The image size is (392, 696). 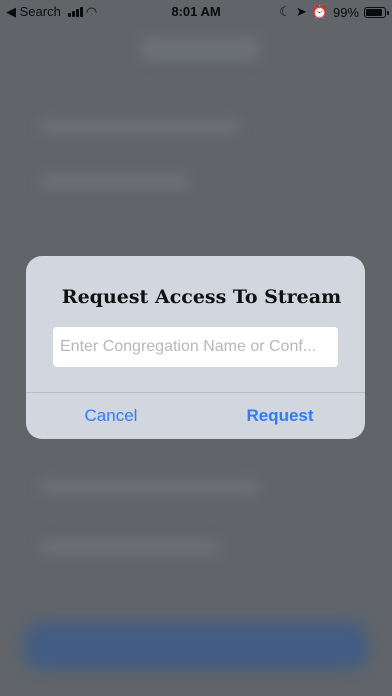 I want to click on blurred-header, so click(x=200, y=49).